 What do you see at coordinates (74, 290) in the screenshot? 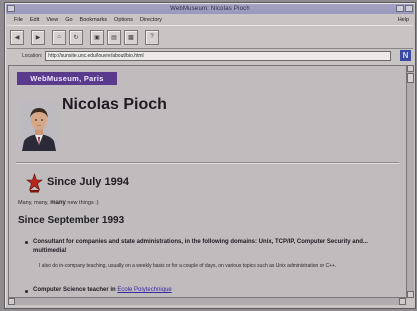
I see `teacher-text: Computer Science teacher in` at bounding box center [74, 290].